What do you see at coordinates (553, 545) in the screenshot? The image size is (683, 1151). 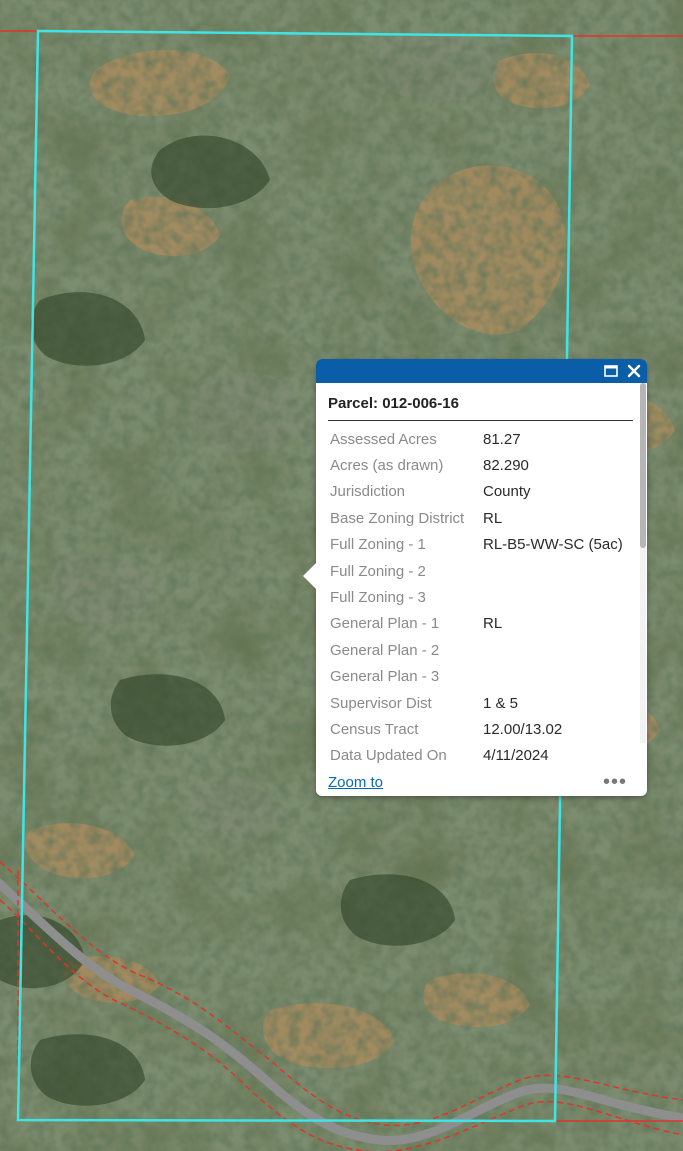 I see `attribute-value: RL-B5-WW-SC (5ac)` at bounding box center [553, 545].